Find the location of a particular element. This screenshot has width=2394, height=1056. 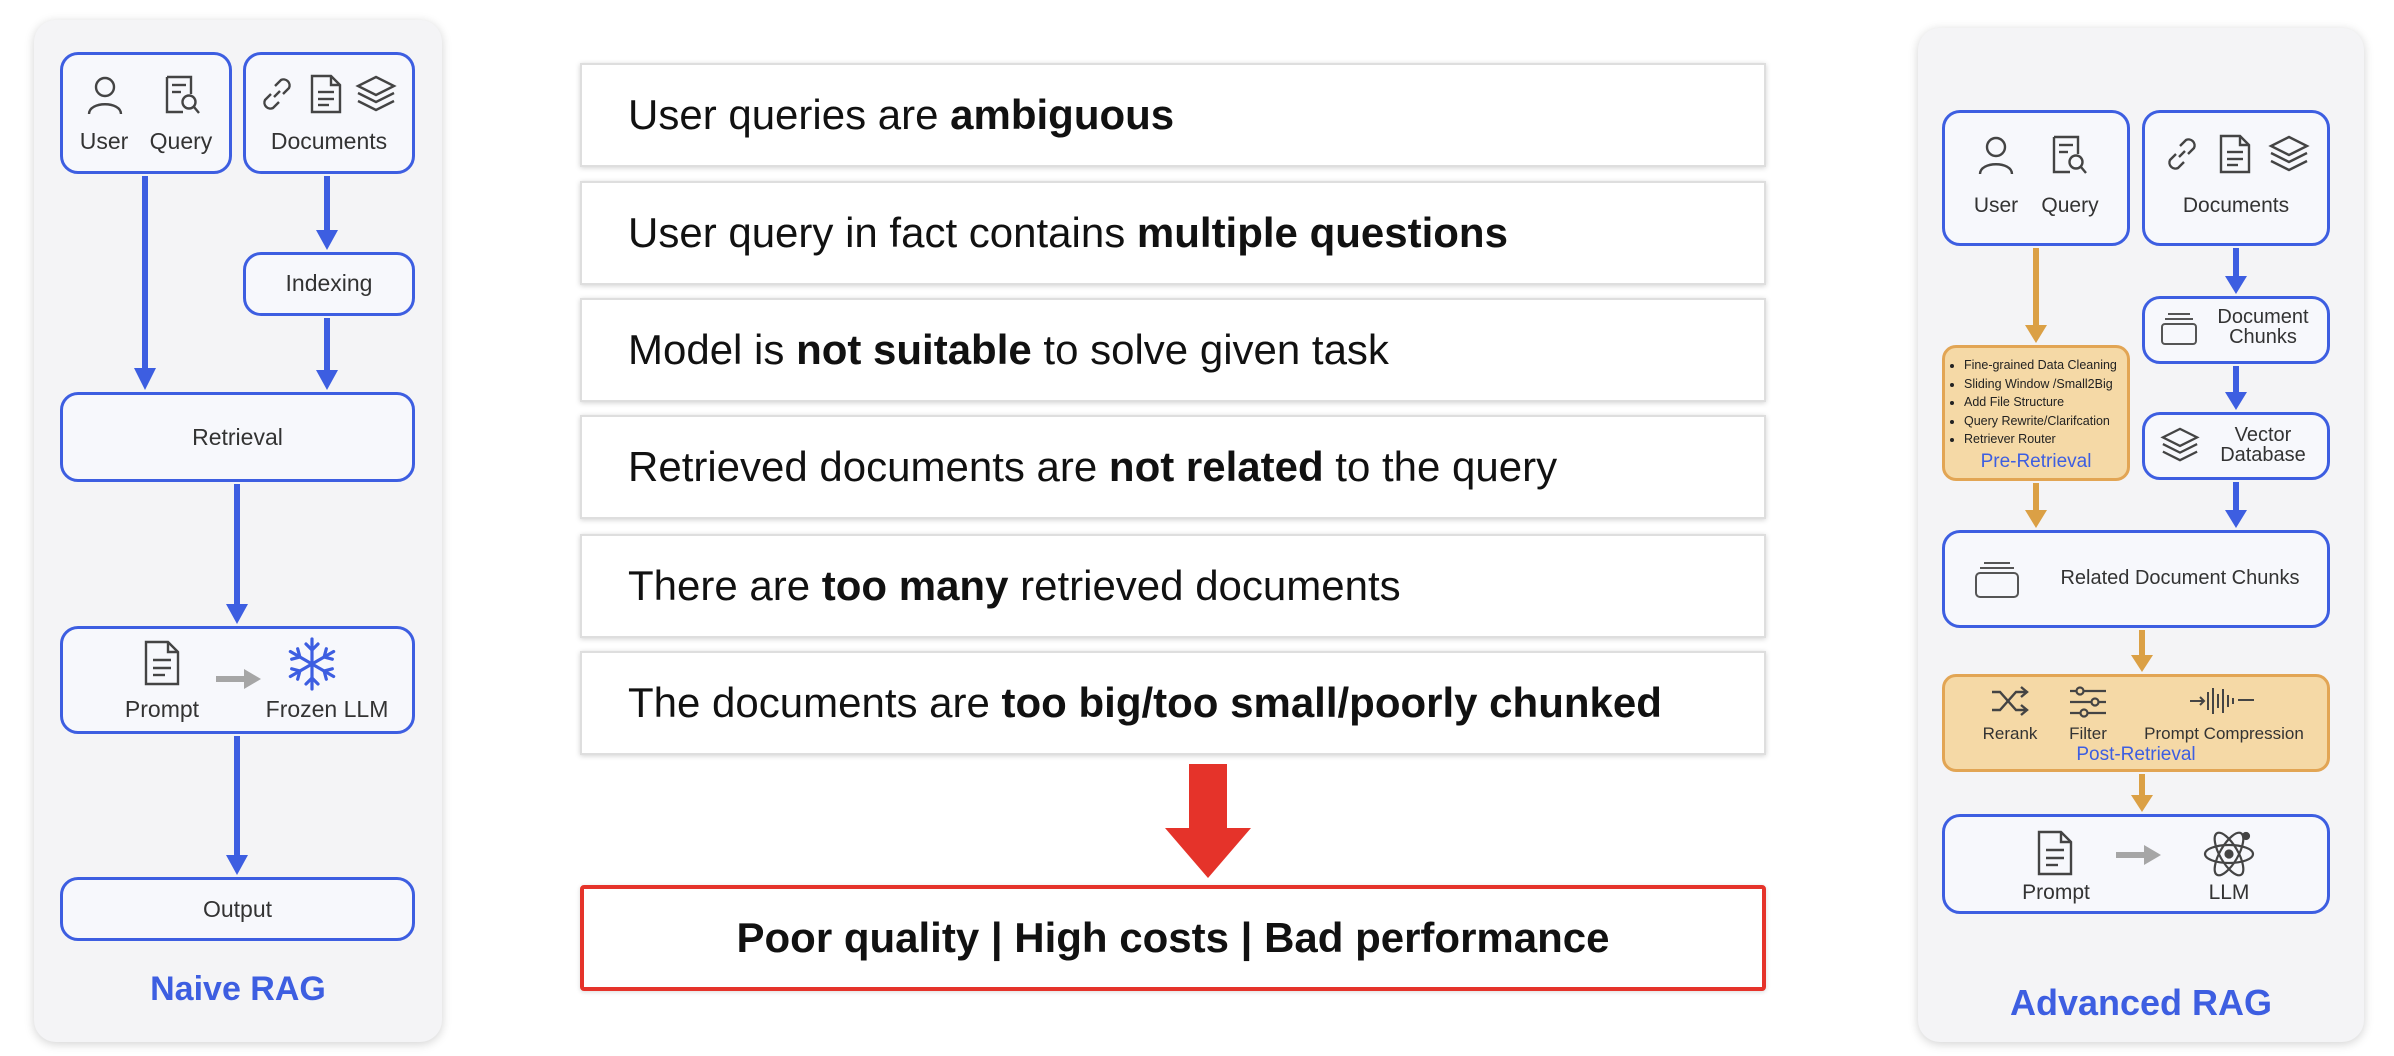

problem-box: There are too many retrieved documents is located at coordinates (1173, 586).